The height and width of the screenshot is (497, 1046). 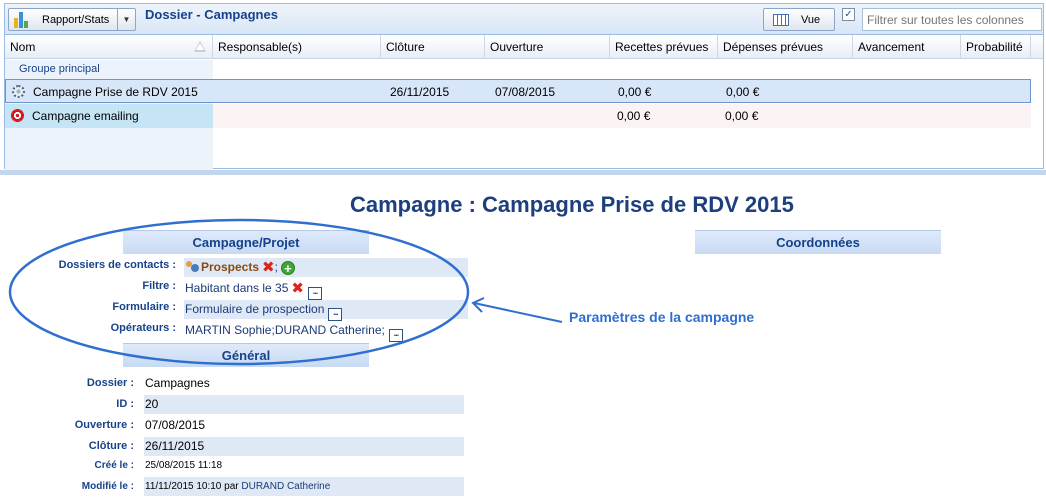 What do you see at coordinates (211, 14) in the screenshot?
I see `panel-title: Dossier - Campagnes` at bounding box center [211, 14].